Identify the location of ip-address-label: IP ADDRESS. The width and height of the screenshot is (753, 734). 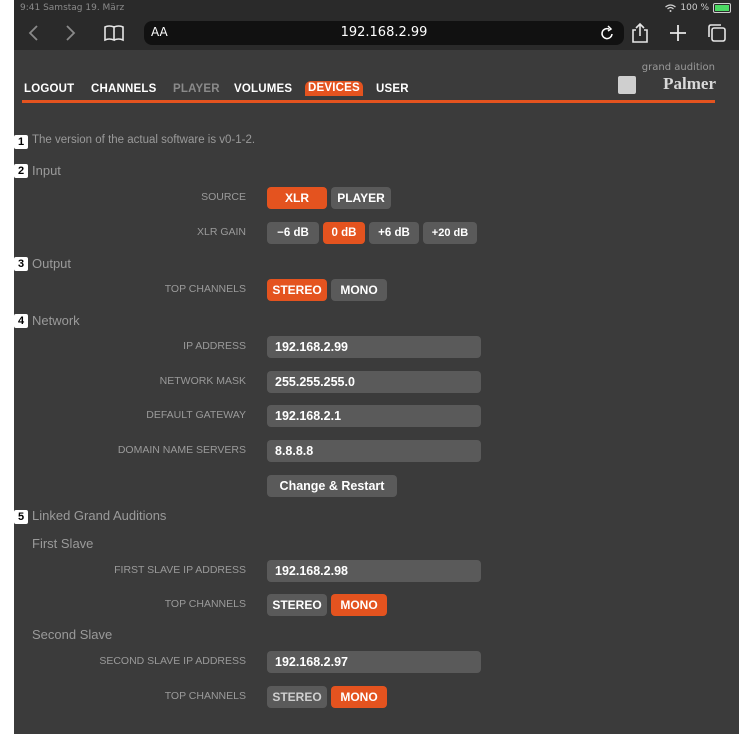
(214, 346).